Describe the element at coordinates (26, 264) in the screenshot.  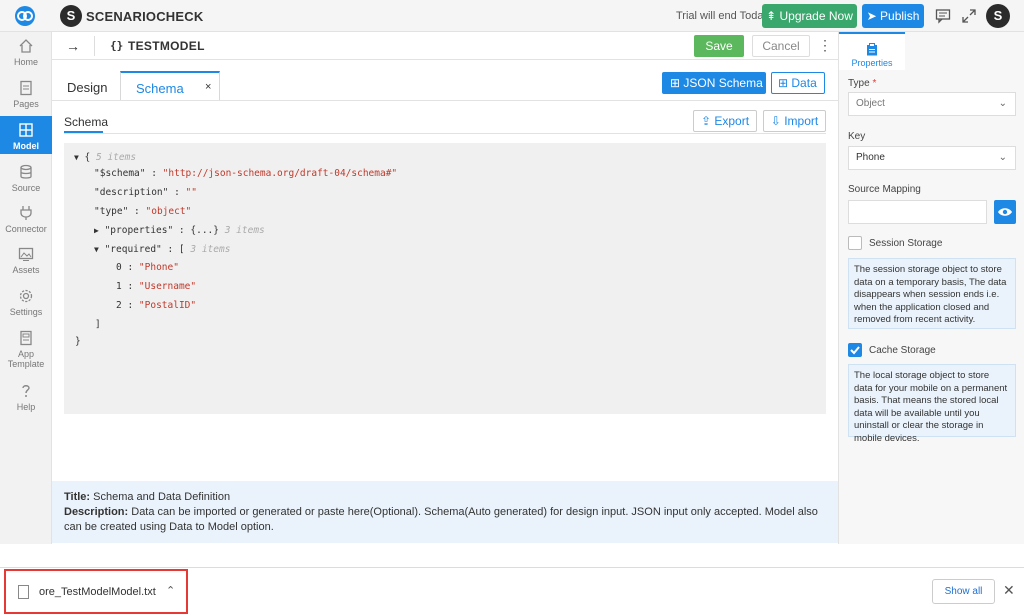
I see `sidebar-item-assets: Assets` at that location.